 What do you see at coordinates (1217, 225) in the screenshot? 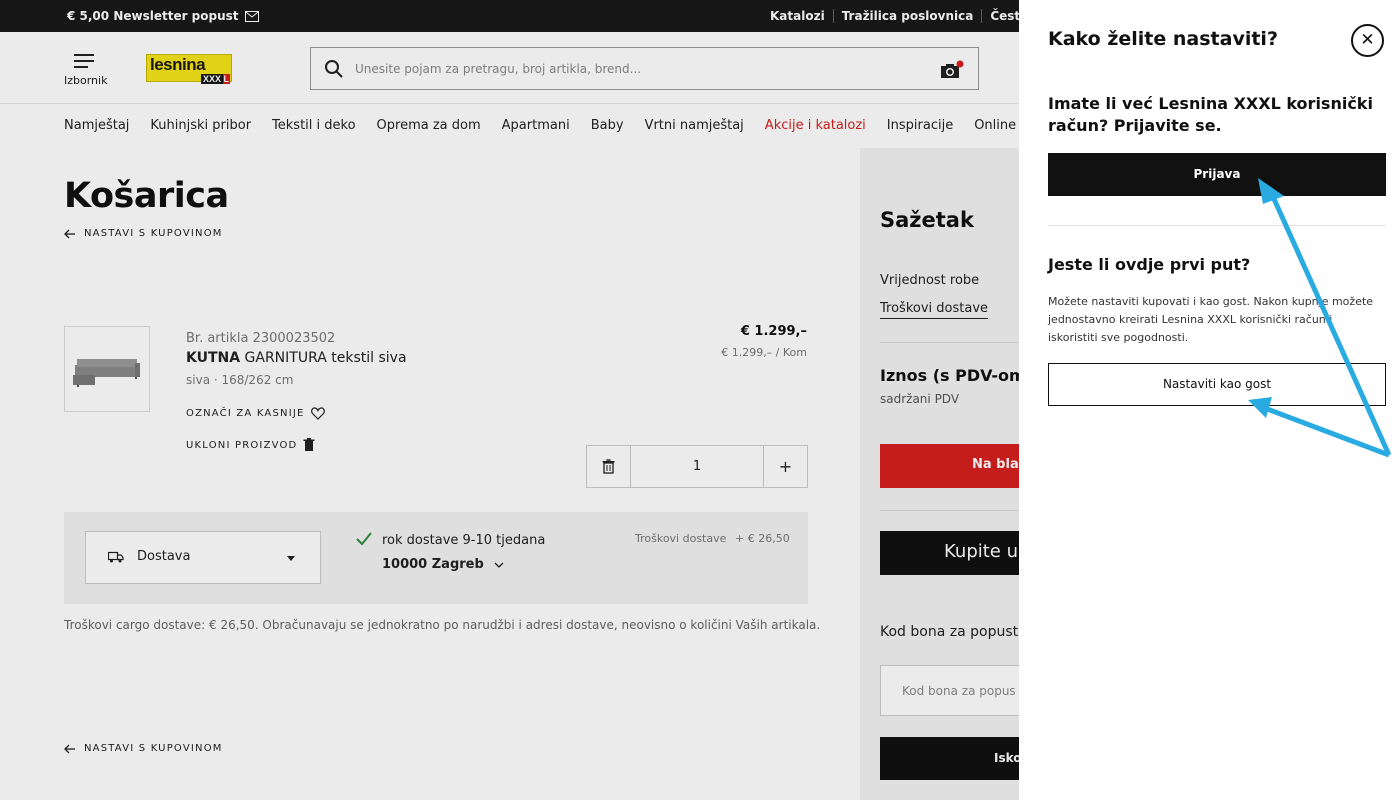
I see `modal-divider` at bounding box center [1217, 225].